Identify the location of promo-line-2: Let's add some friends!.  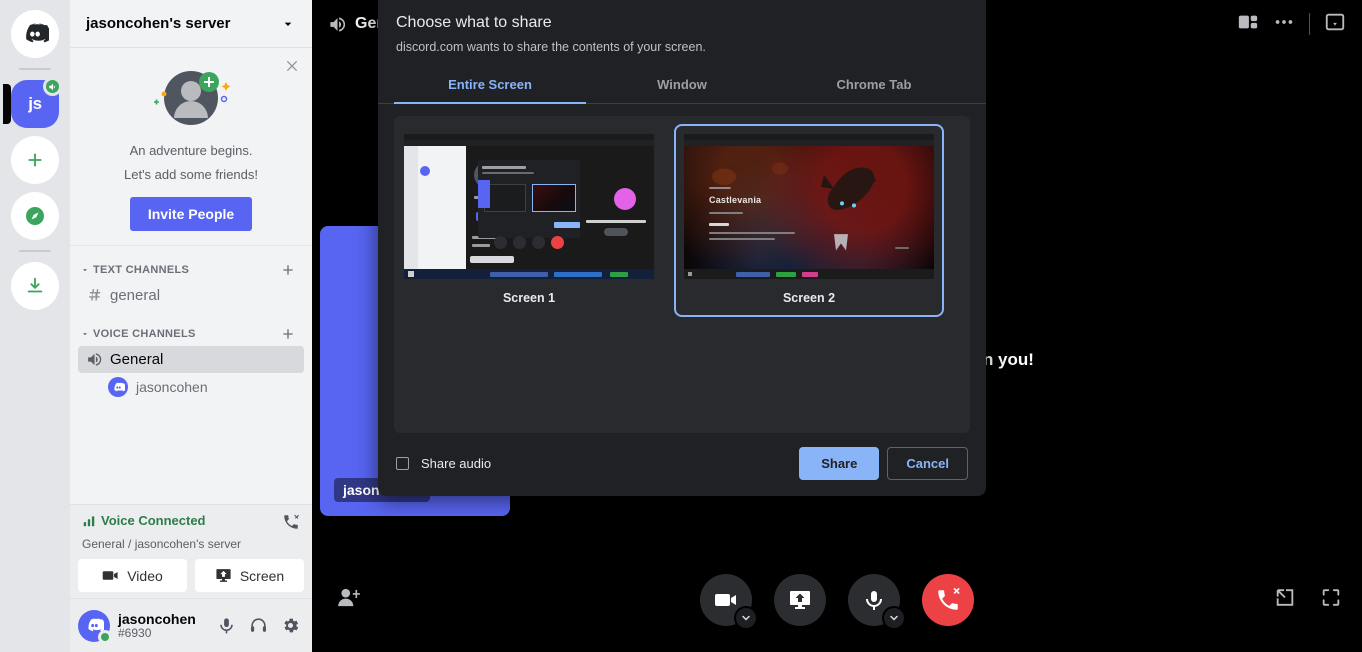
(191, 174).